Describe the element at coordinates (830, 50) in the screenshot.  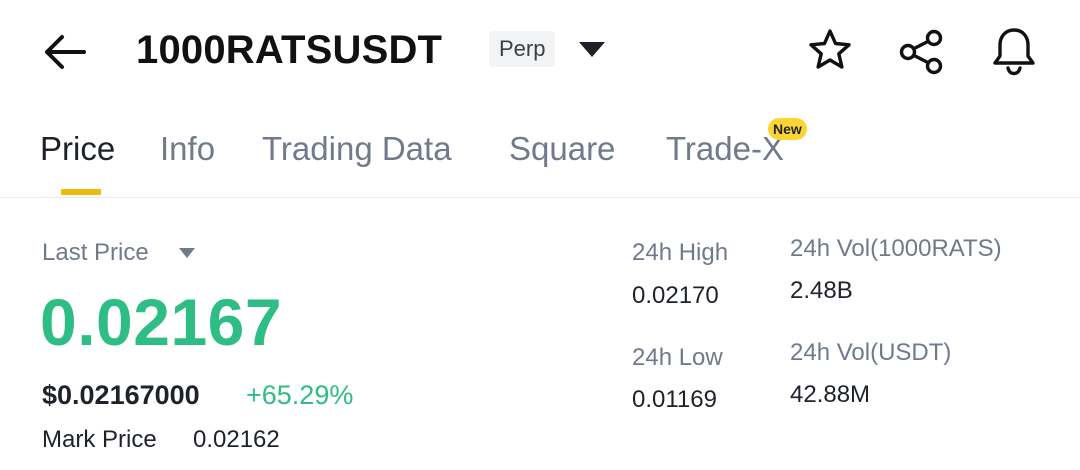
I see `star-icon` at that location.